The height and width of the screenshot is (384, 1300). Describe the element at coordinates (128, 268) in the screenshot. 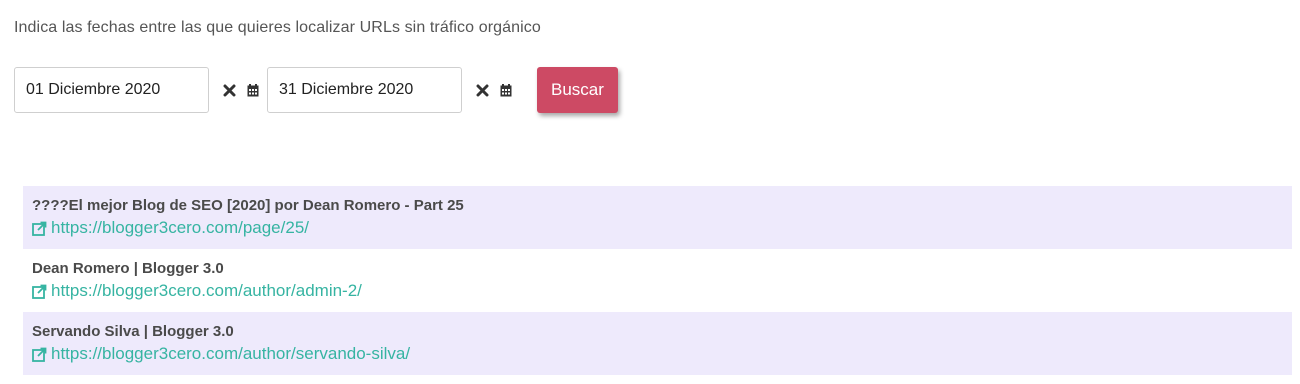

I see `result-title: Dean Romero | Blogger 3.0` at that location.